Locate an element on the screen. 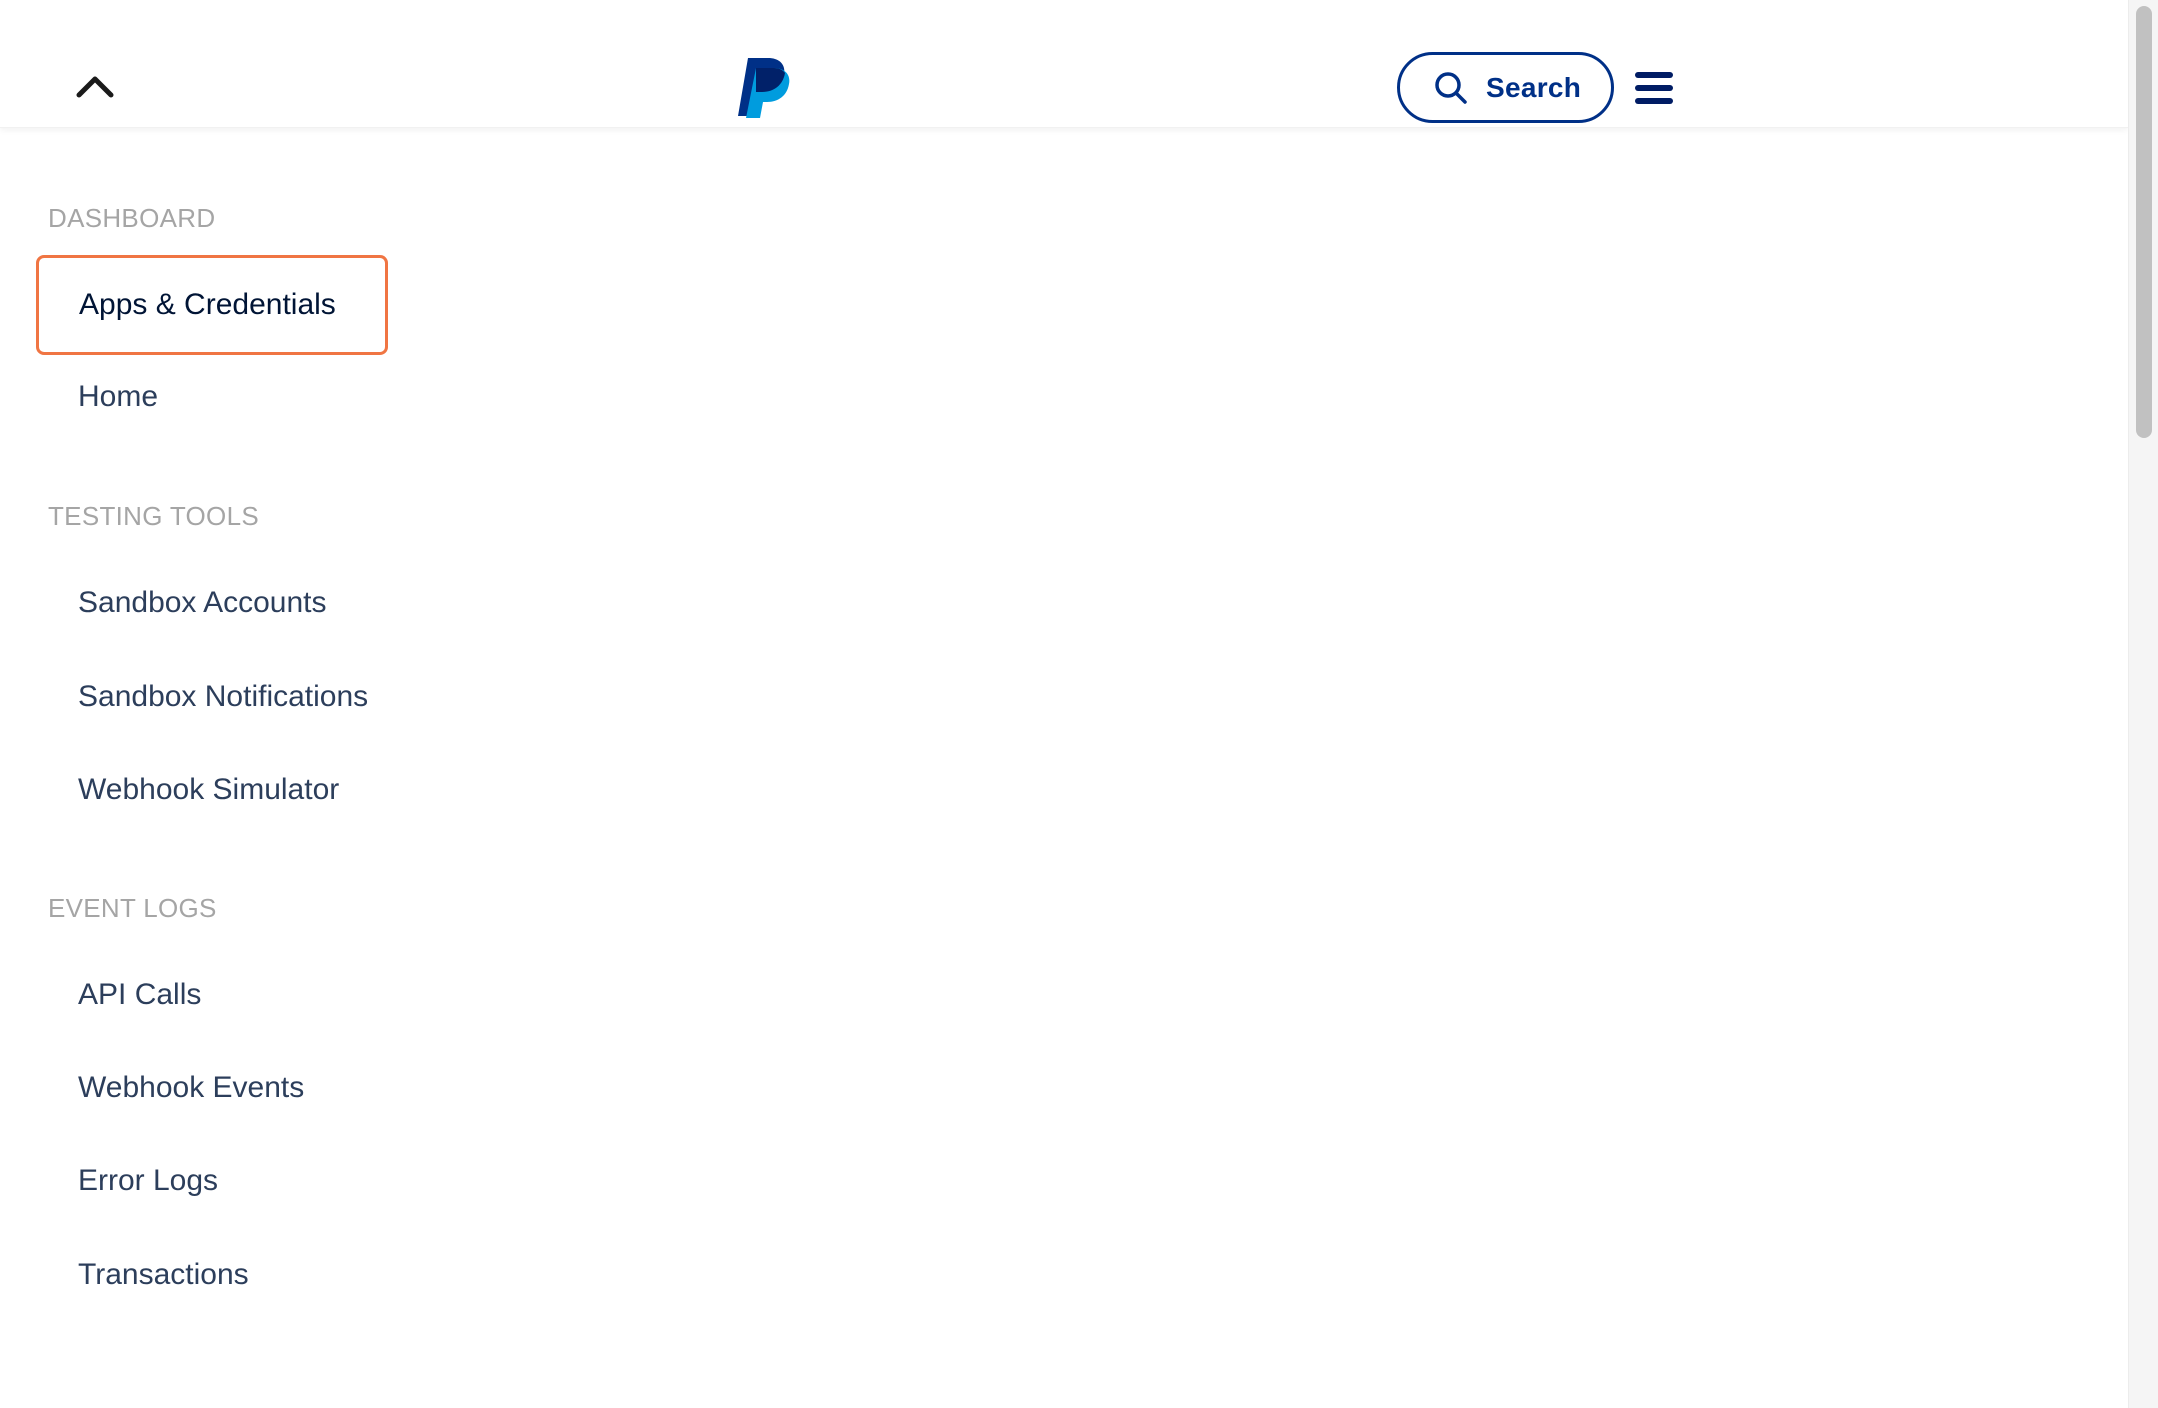 The image size is (2158, 1408). top-header: Search is located at coordinates (1064, 64).